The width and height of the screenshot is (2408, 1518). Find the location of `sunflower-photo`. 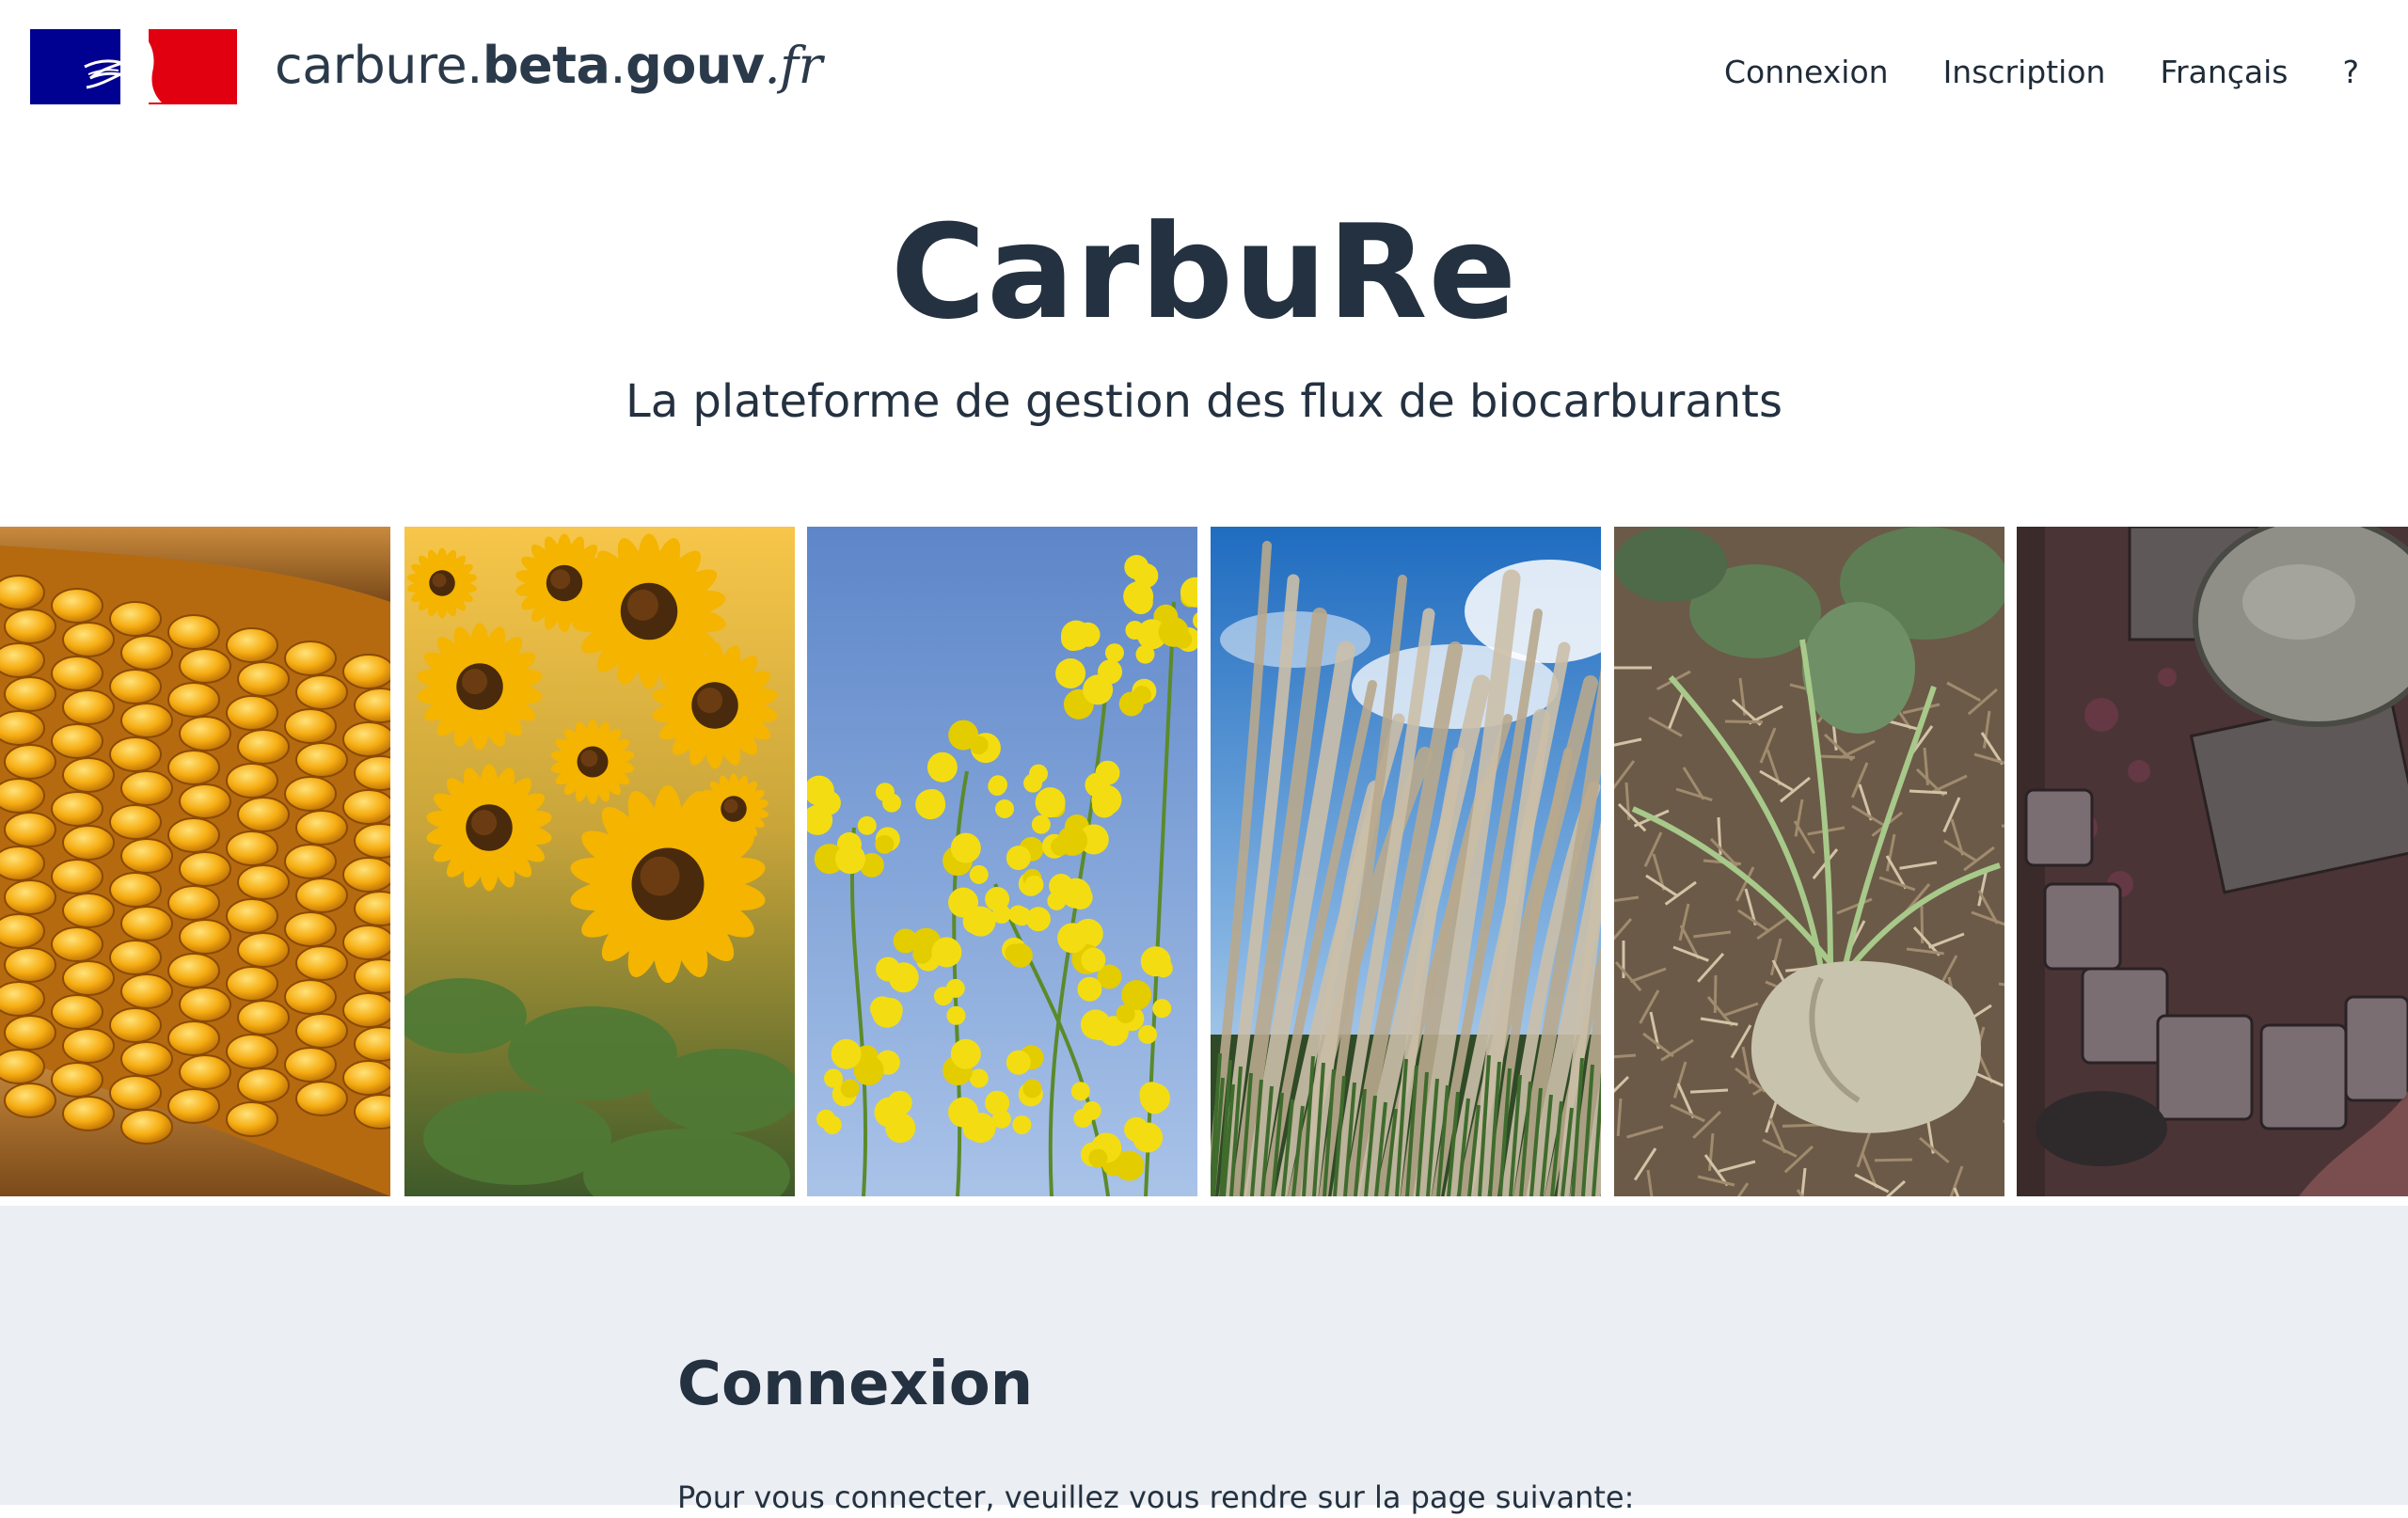

sunflower-photo is located at coordinates (600, 862).